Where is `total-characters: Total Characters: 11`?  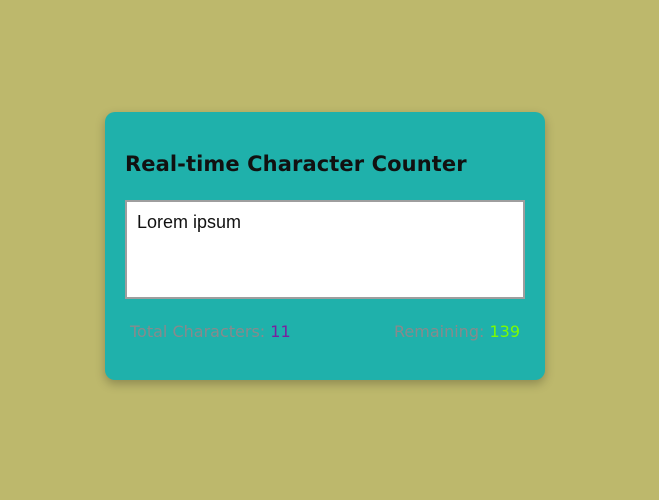 total-characters: Total Characters: 11 is located at coordinates (210, 331).